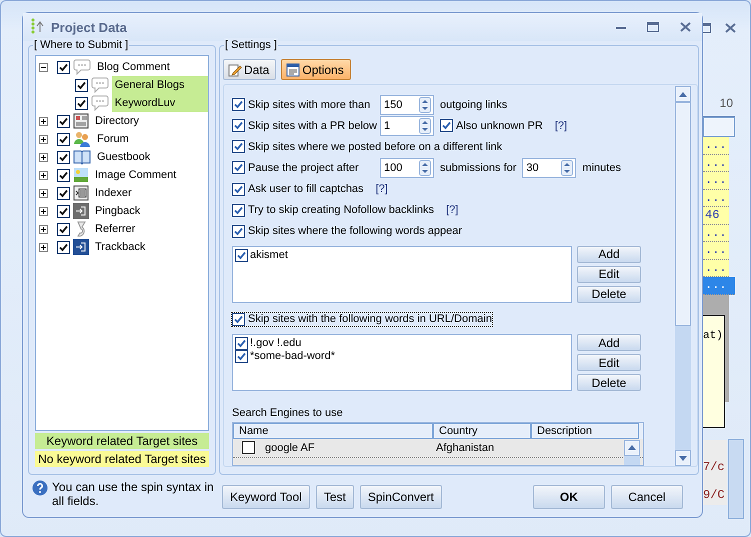 This screenshot has width=751, height=537. I want to click on list-icon, so click(81, 193).